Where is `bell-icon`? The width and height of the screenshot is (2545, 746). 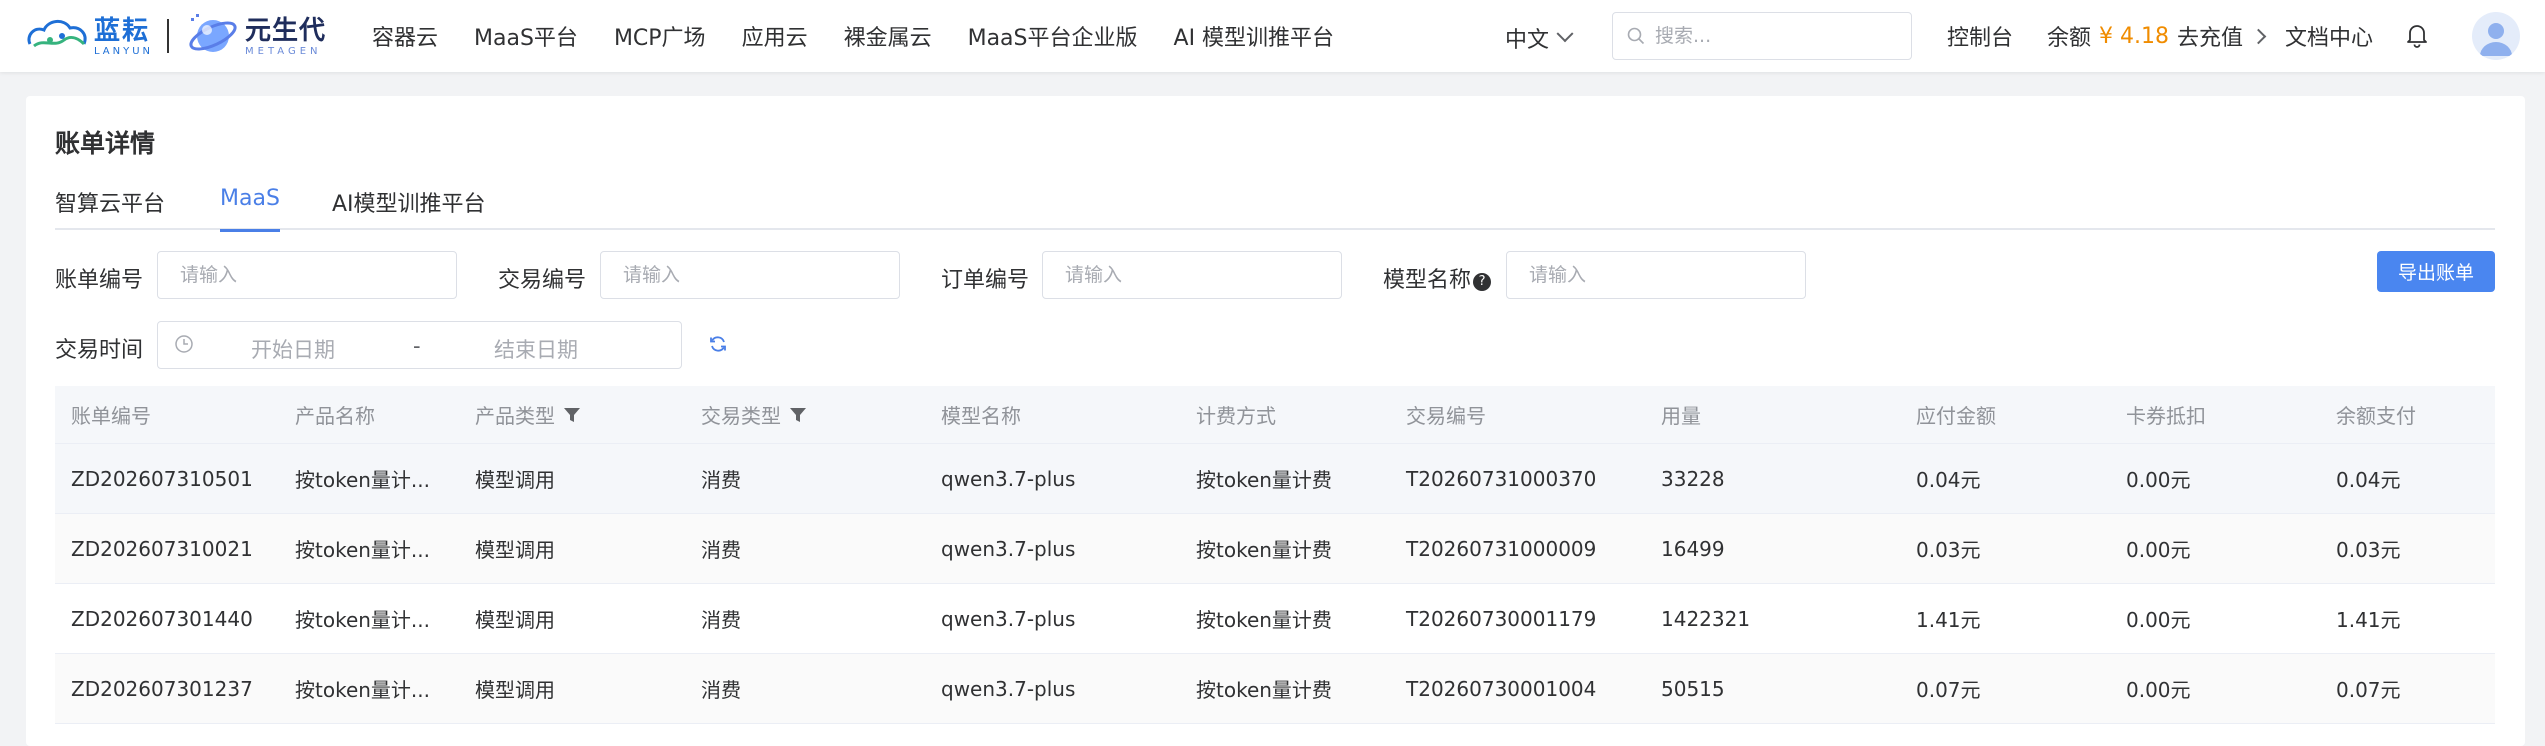
bell-icon is located at coordinates (2417, 37).